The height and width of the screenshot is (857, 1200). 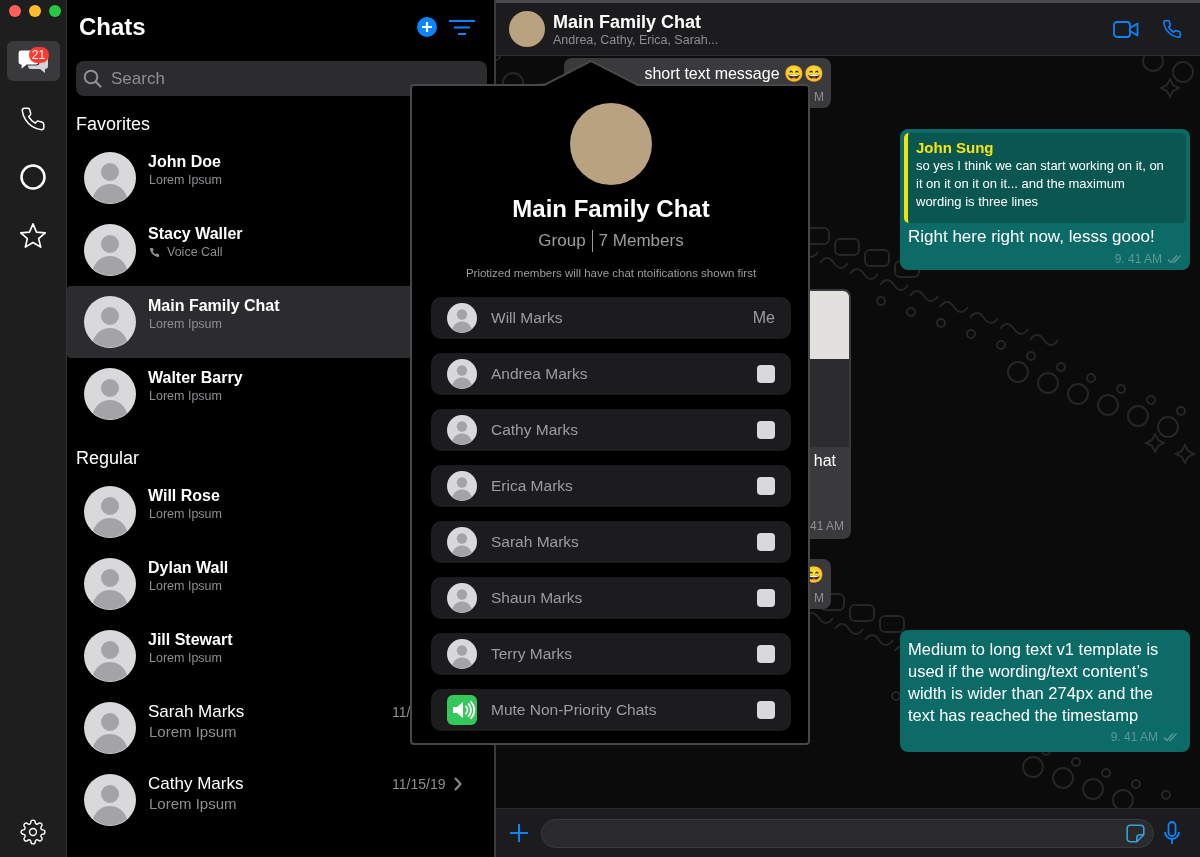 I want to click on member-name: Cathy Marks, so click(x=535, y=430).